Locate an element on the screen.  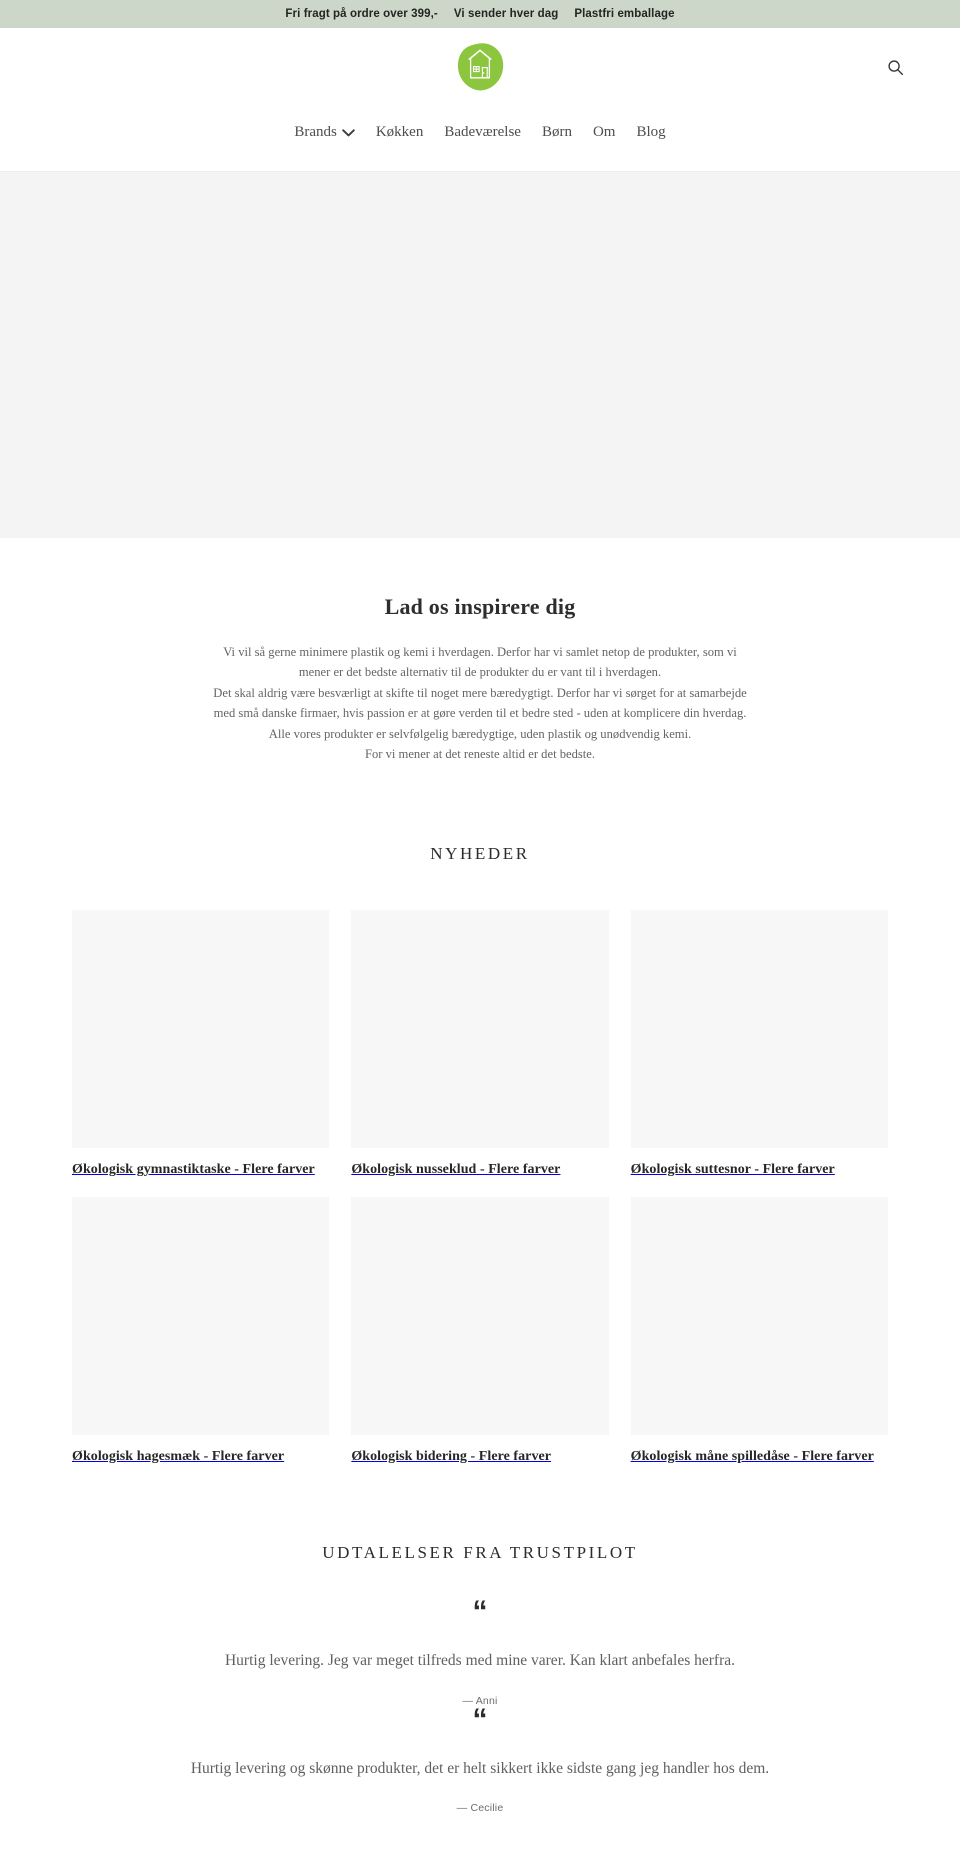
nav-item-kokken: Køkken is located at coordinates (400, 132).